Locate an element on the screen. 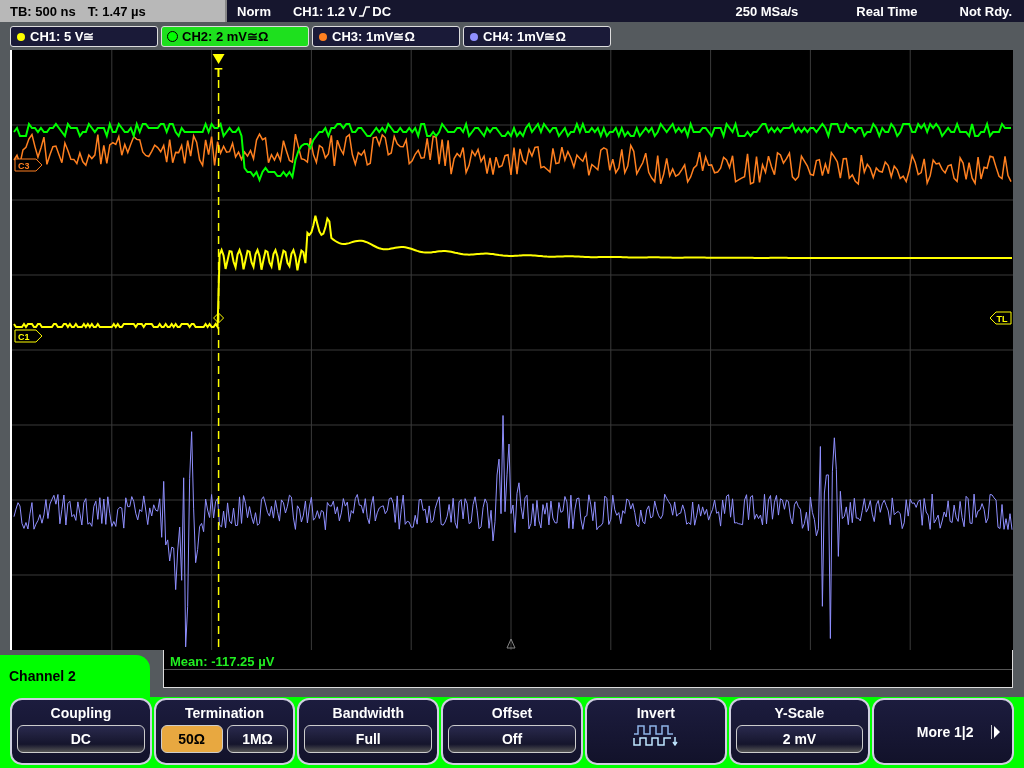 The height and width of the screenshot is (768, 1024). softkey-label: Offset is located at coordinates (512, 713).